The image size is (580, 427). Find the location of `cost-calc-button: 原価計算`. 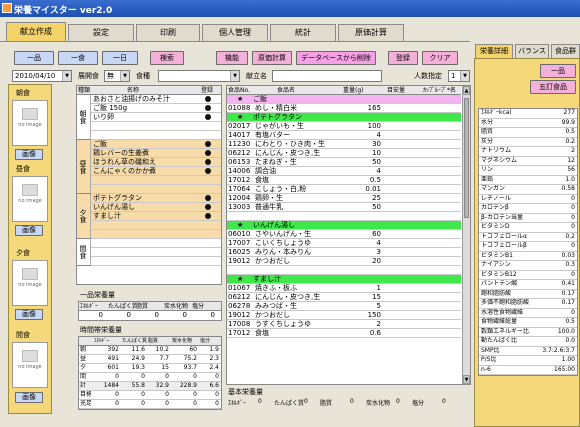

cost-calc-button: 原価計算 is located at coordinates (272, 58).